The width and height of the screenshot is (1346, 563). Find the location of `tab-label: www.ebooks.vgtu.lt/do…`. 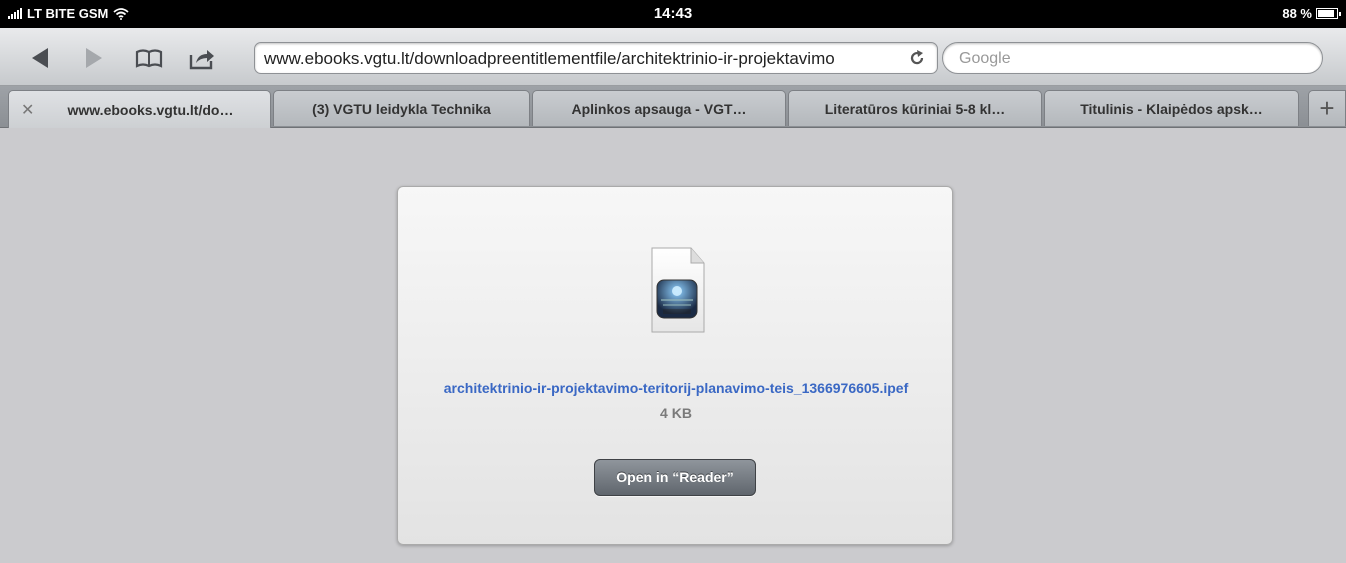

tab-label: www.ebooks.vgtu.lt/do… is located at coordinates (150, 109).